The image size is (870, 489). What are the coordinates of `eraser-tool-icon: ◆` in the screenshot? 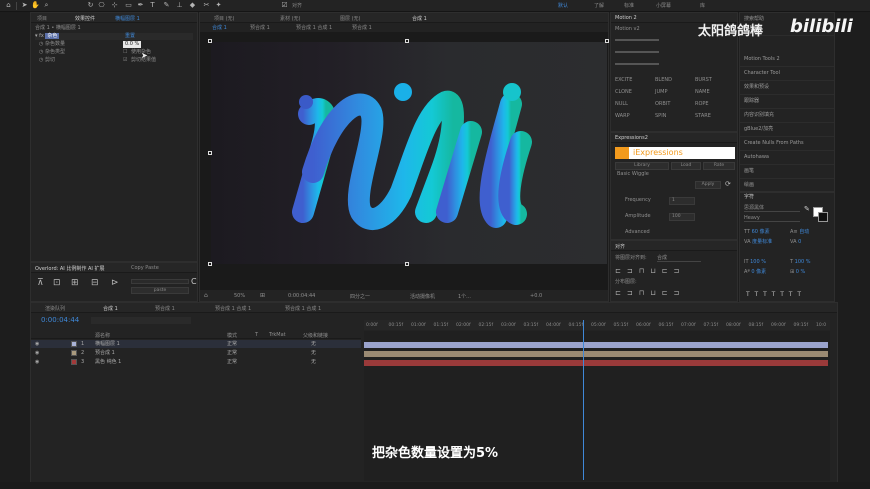 It's located at (192, 5).